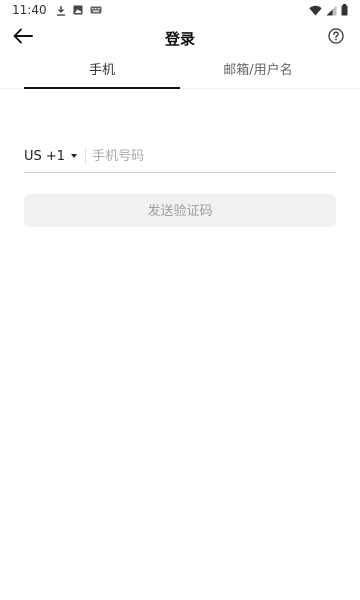 This screenshot has height=600, width=360. I want to click on download-icon, so click(61, 10).